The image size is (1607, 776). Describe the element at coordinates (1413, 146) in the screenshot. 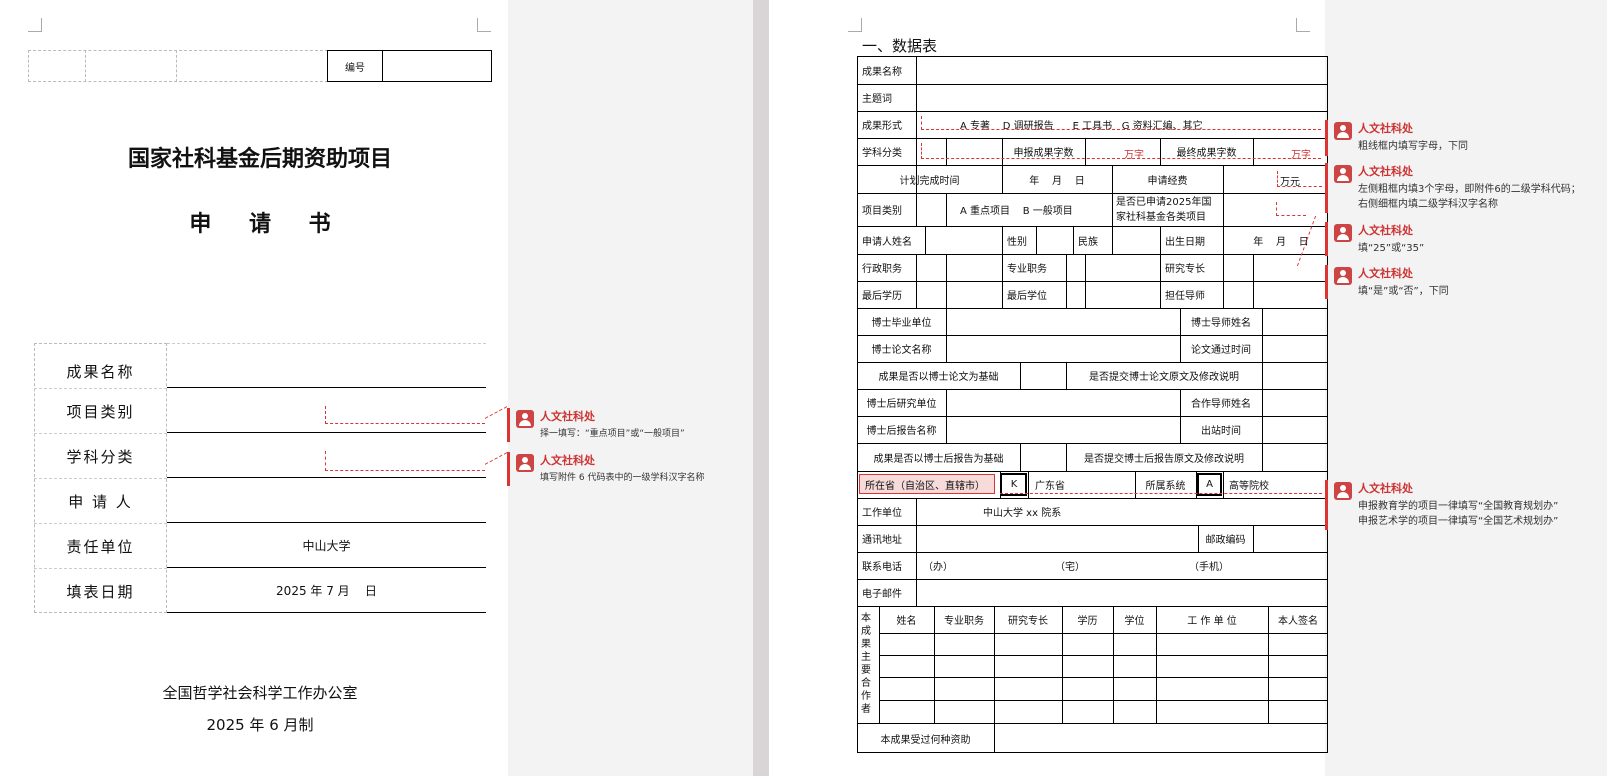

I see `comment-text: 粗线框内填写字母，下同` at that location.